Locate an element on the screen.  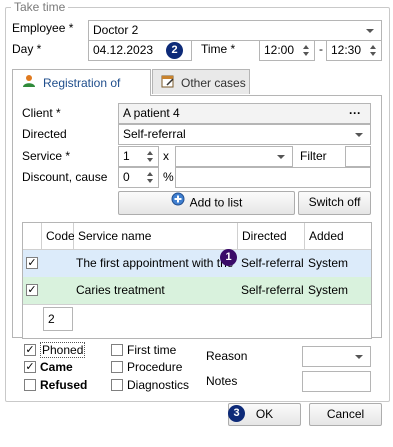
employee-value: Doctor 2 is located at coordinates (116, 30).